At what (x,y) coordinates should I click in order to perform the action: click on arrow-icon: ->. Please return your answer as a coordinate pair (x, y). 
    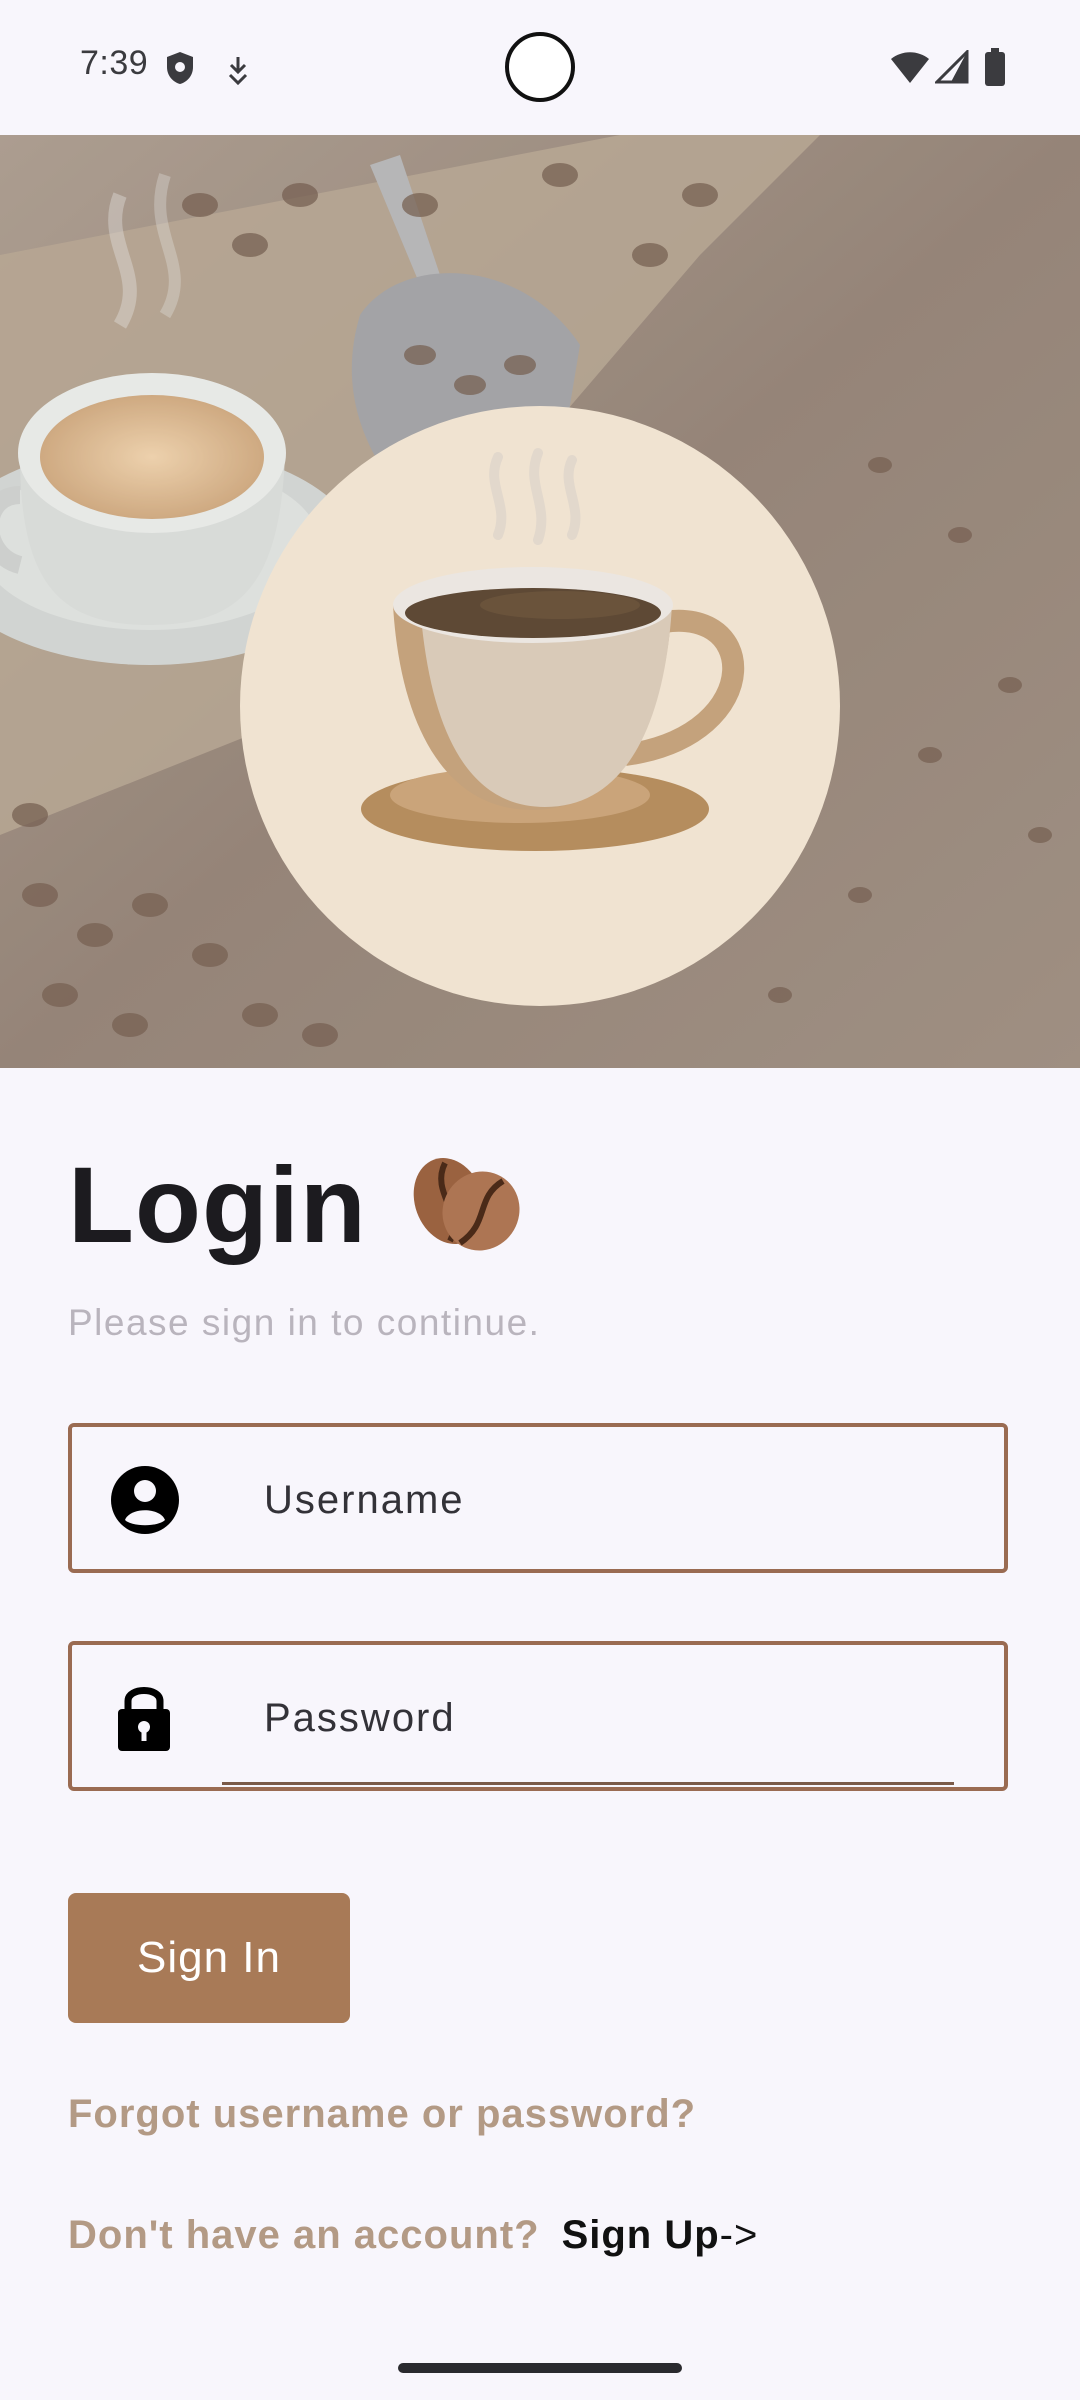
    Looking at the image, I should click on (739, 2235).